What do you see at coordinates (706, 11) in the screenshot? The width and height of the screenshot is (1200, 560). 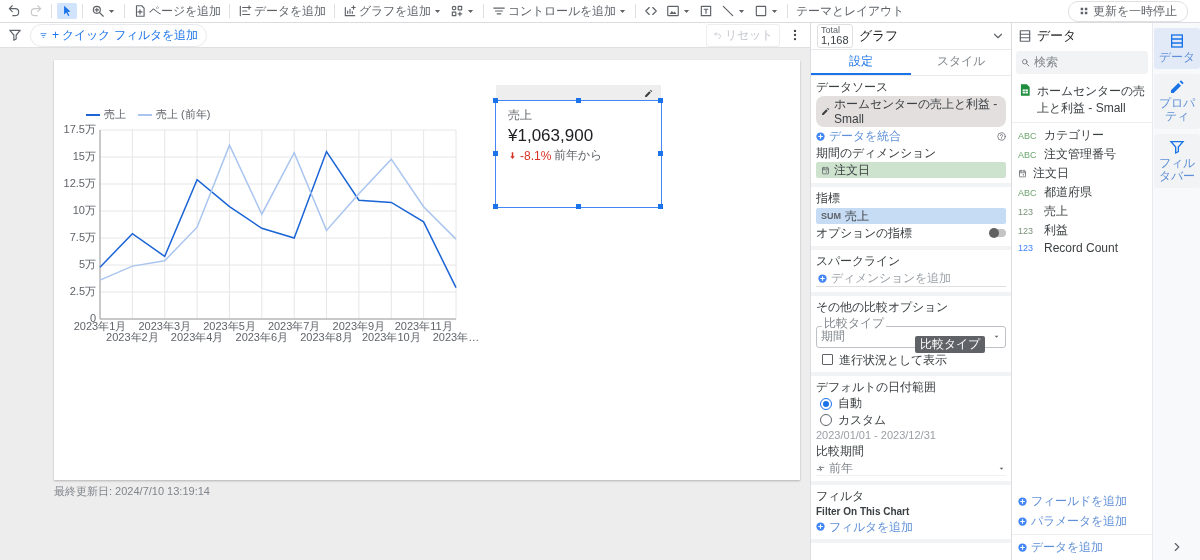 I see `textbox-icon` at bounding box center [706, 11].